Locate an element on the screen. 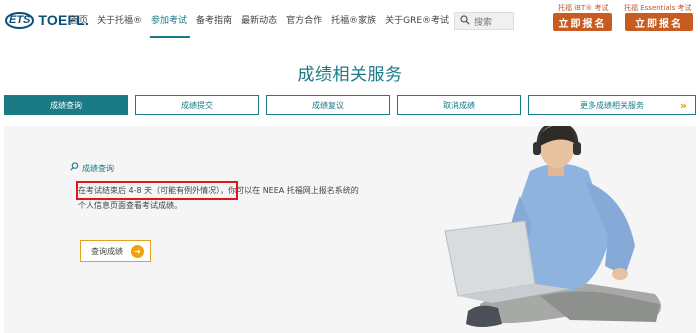  tab-cancel-score: 取消成绩 is located at coordinates (459, 105).